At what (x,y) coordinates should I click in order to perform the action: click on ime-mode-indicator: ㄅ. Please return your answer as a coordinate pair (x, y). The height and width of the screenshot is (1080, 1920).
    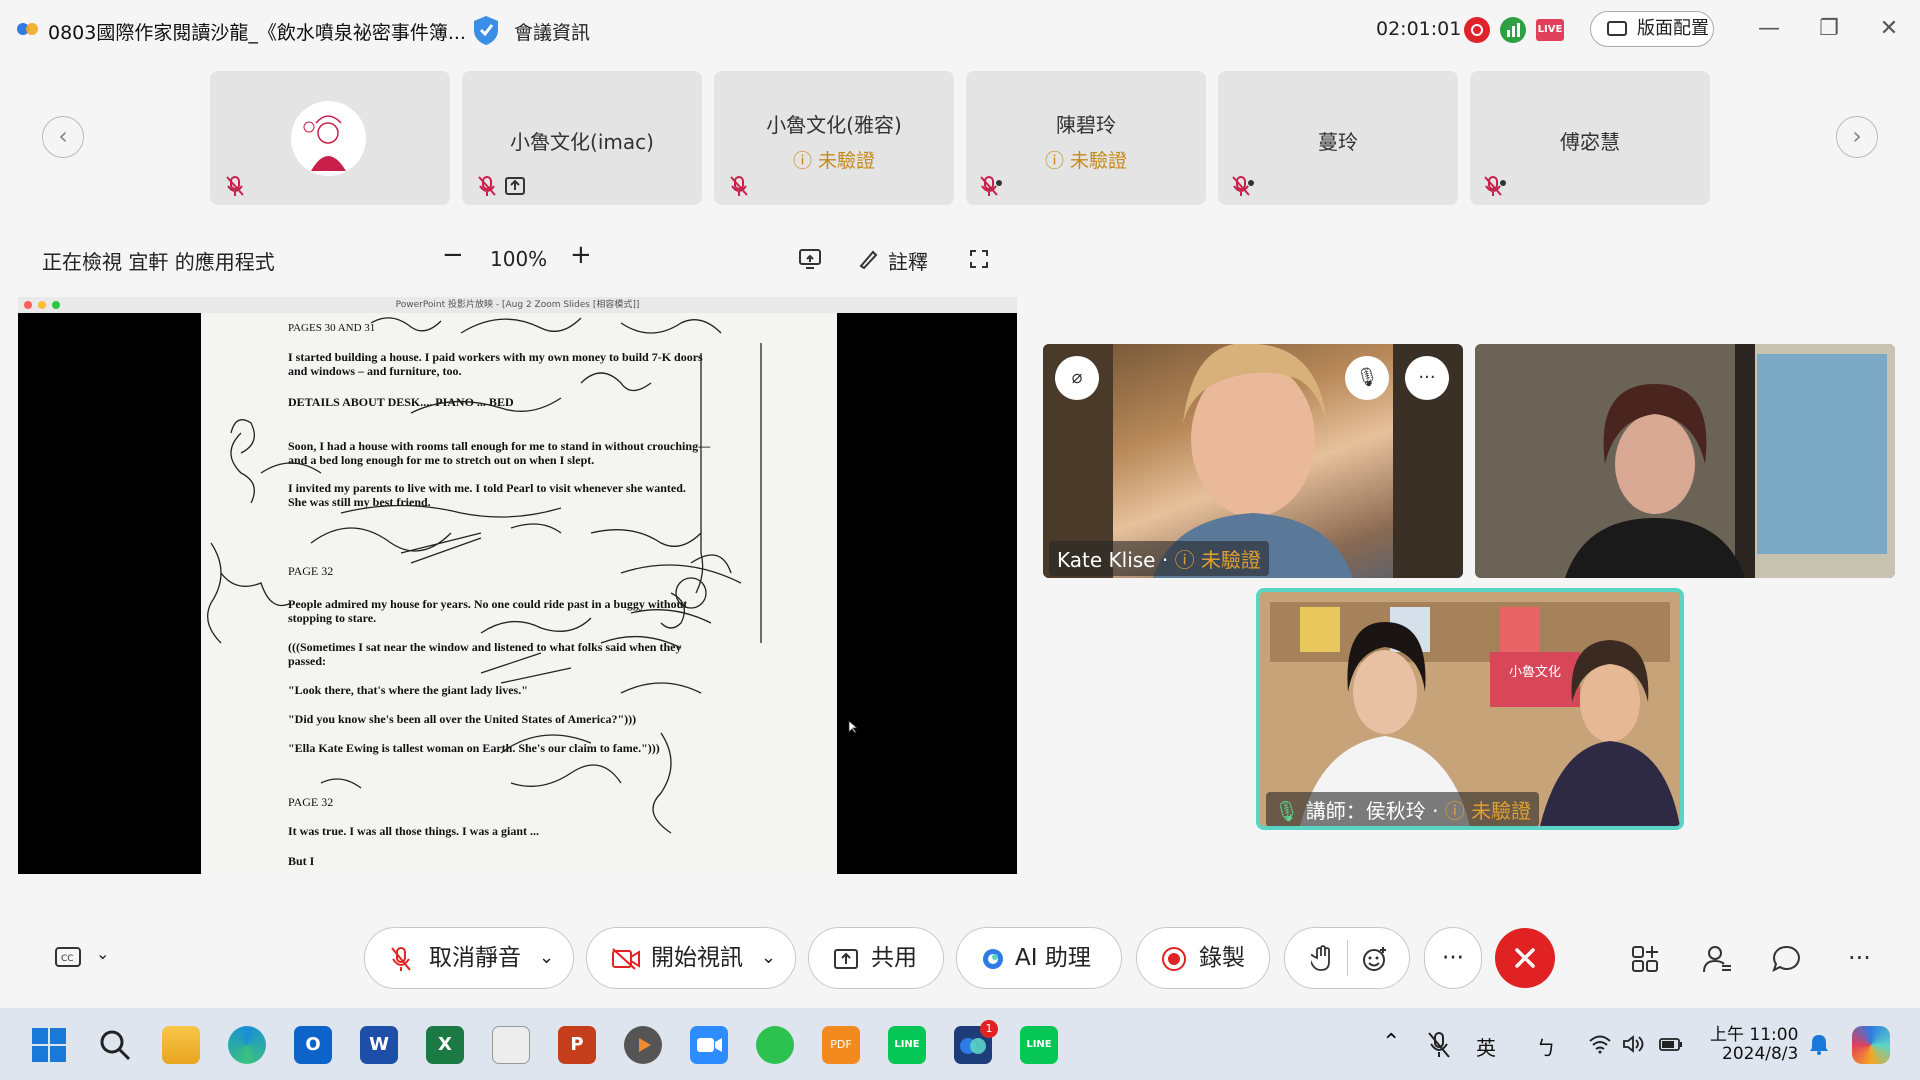
    Looking at the image, I should click on (1546, 1046).